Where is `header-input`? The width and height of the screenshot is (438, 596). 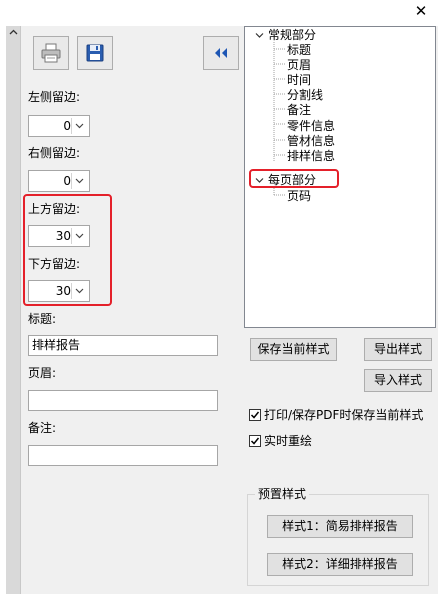
header-input is located at coordinates (123, 400).